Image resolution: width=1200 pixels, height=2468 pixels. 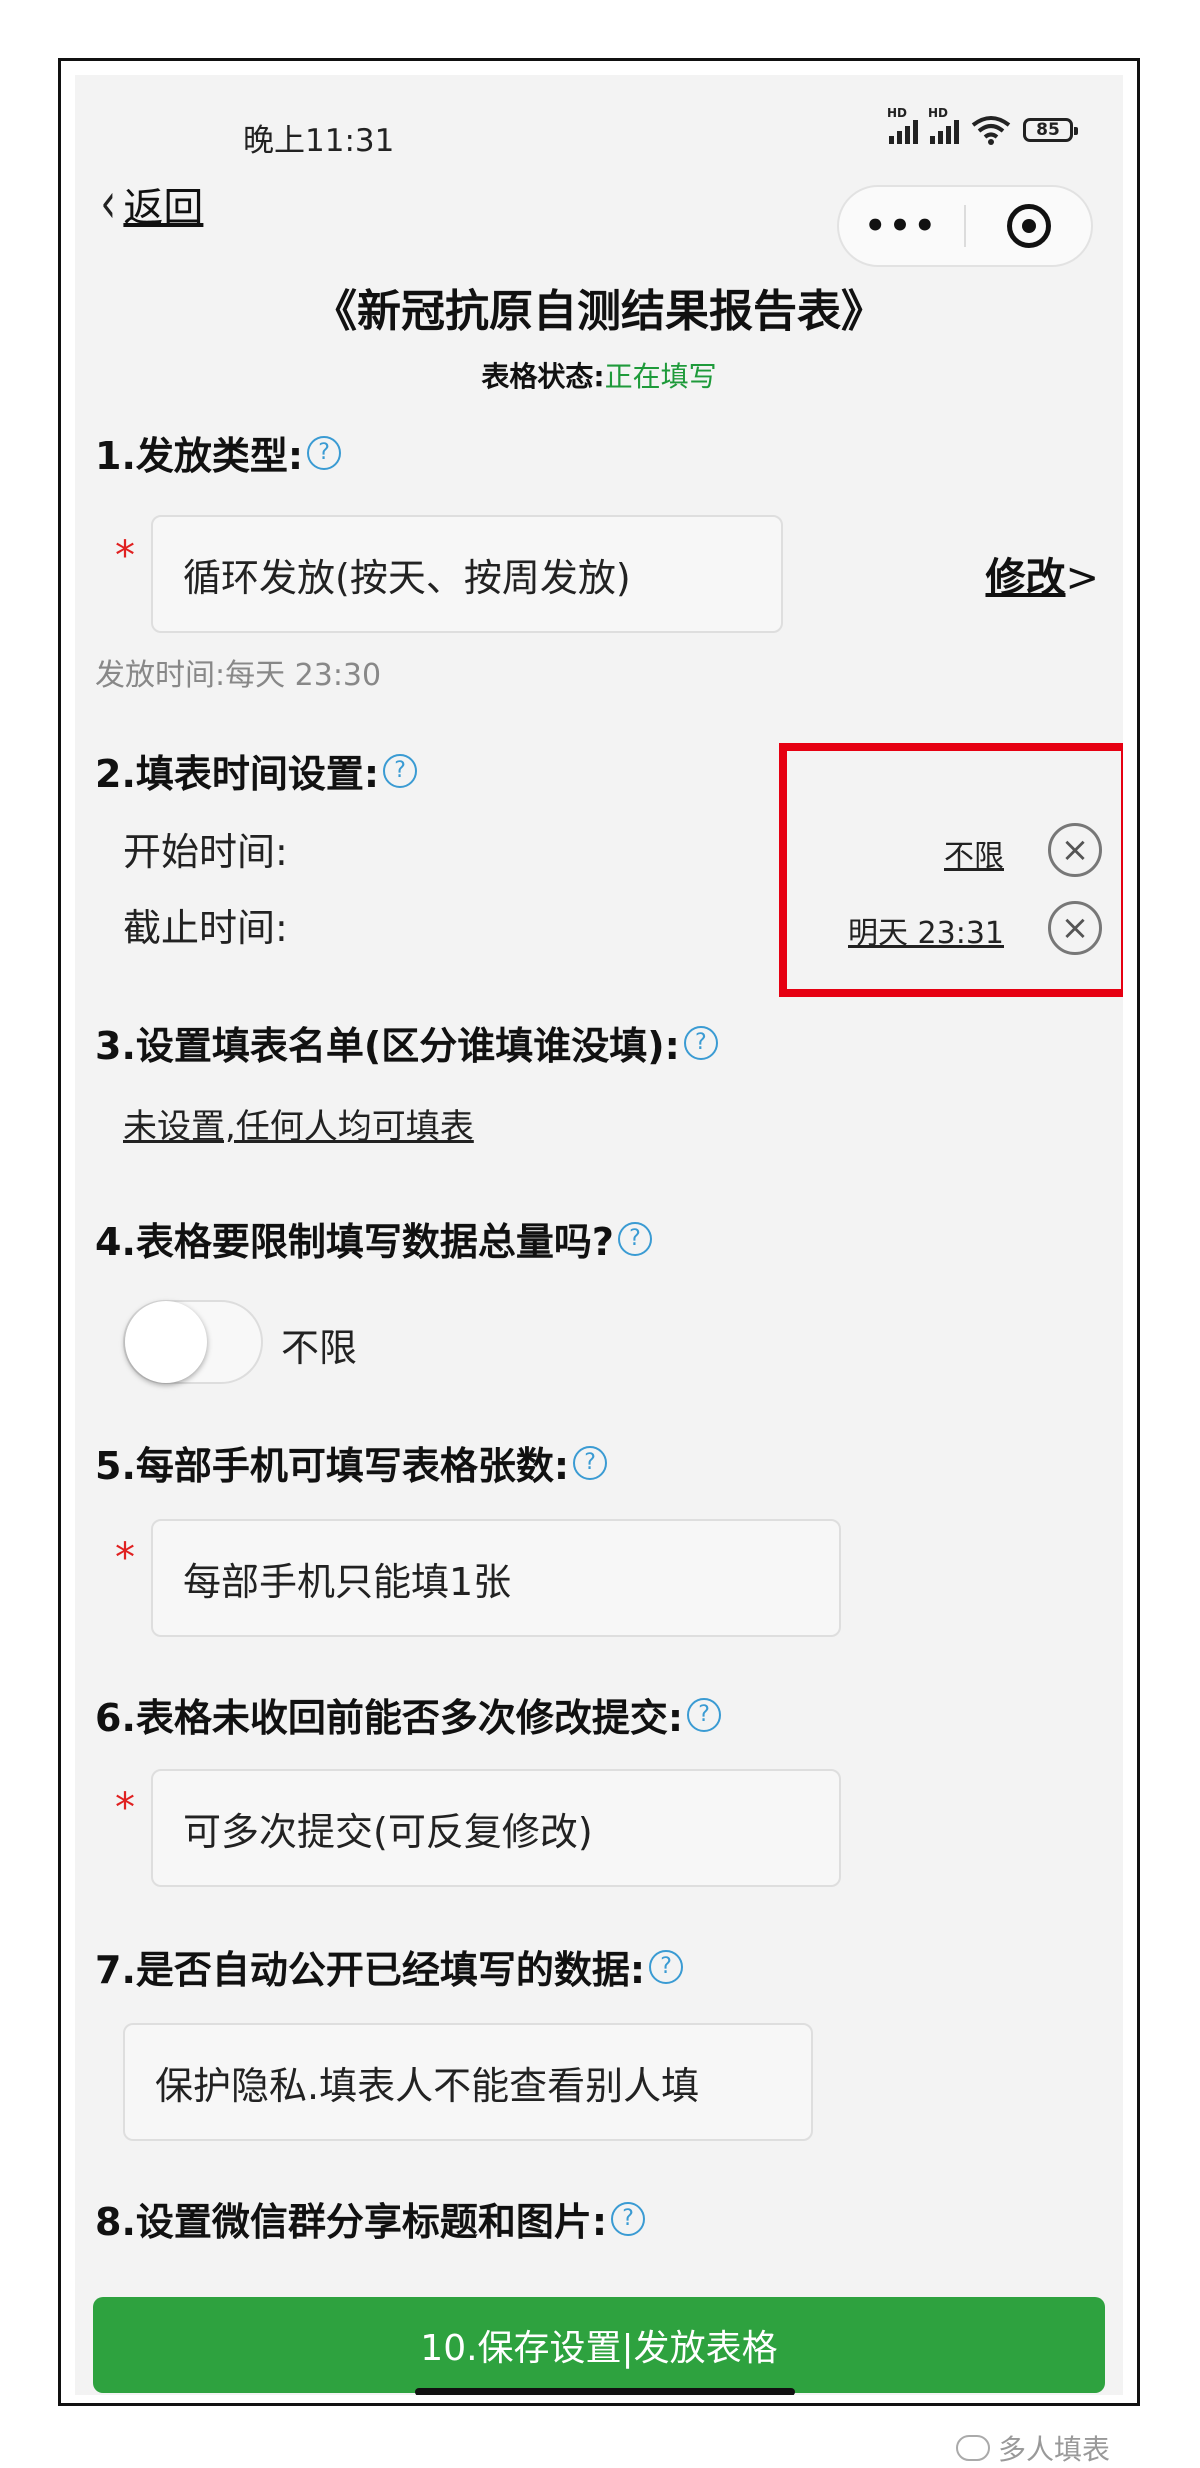 What do you see at coordinates (1050, 130) in the screenshot?
I see `battery-icon: 85` at bounding box center [1050, 130].